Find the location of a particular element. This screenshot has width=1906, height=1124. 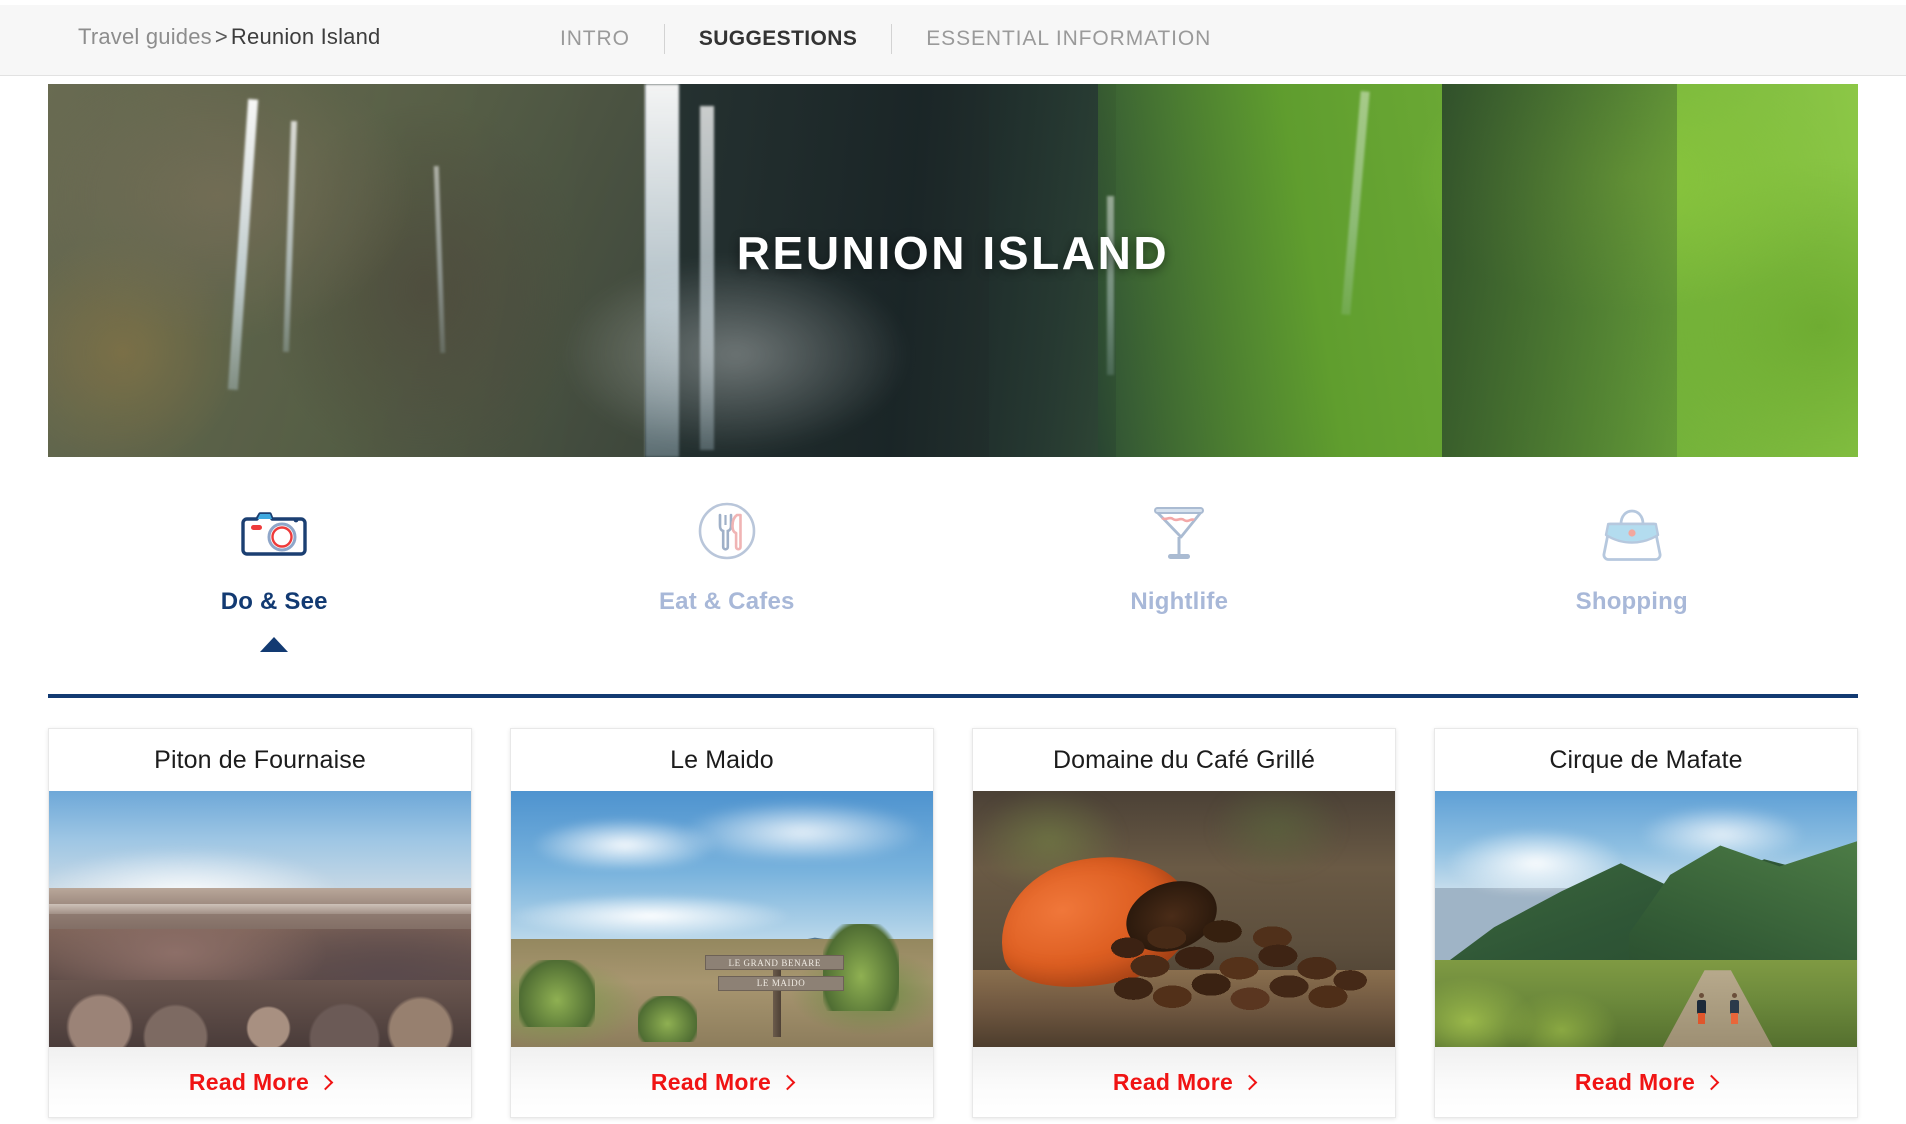

card-image: LE GRAND BENARE LE MAIDO is located at coordinates (722, 919).